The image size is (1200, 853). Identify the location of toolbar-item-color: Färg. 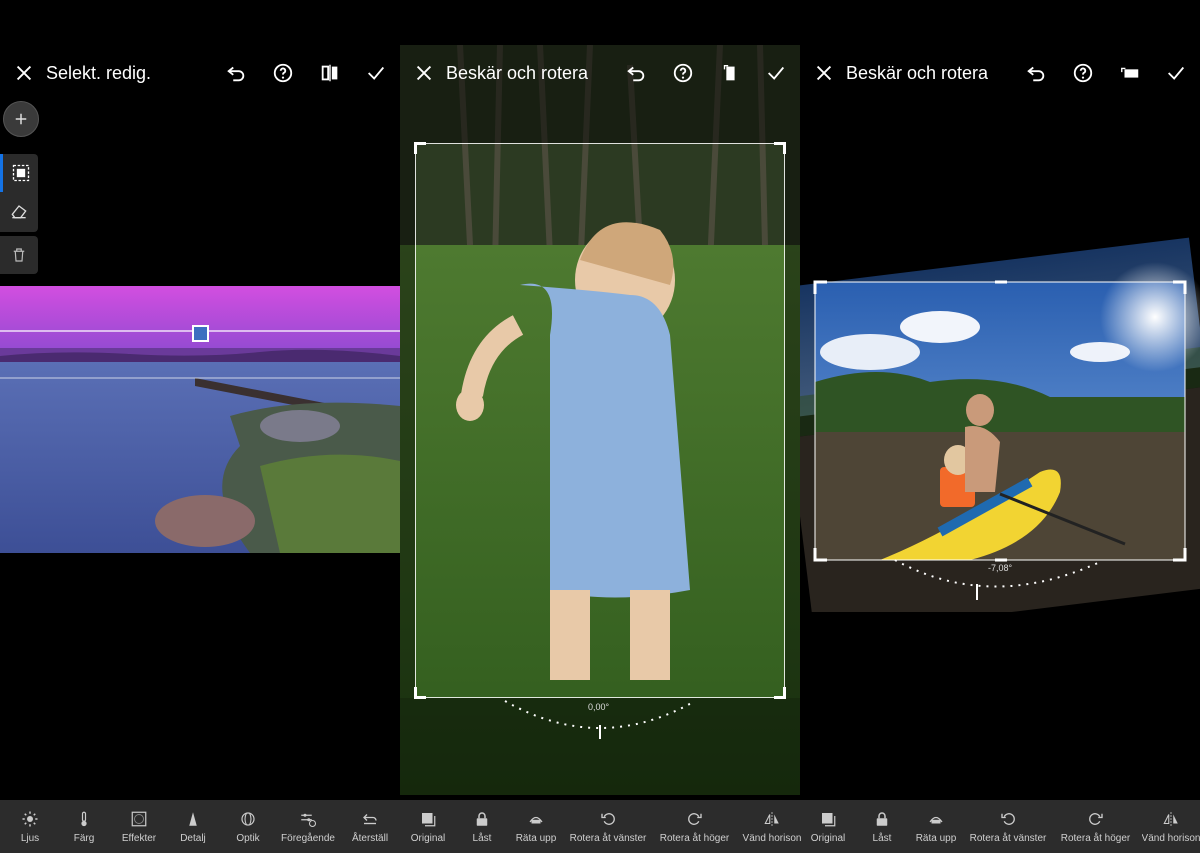
(84, 826).